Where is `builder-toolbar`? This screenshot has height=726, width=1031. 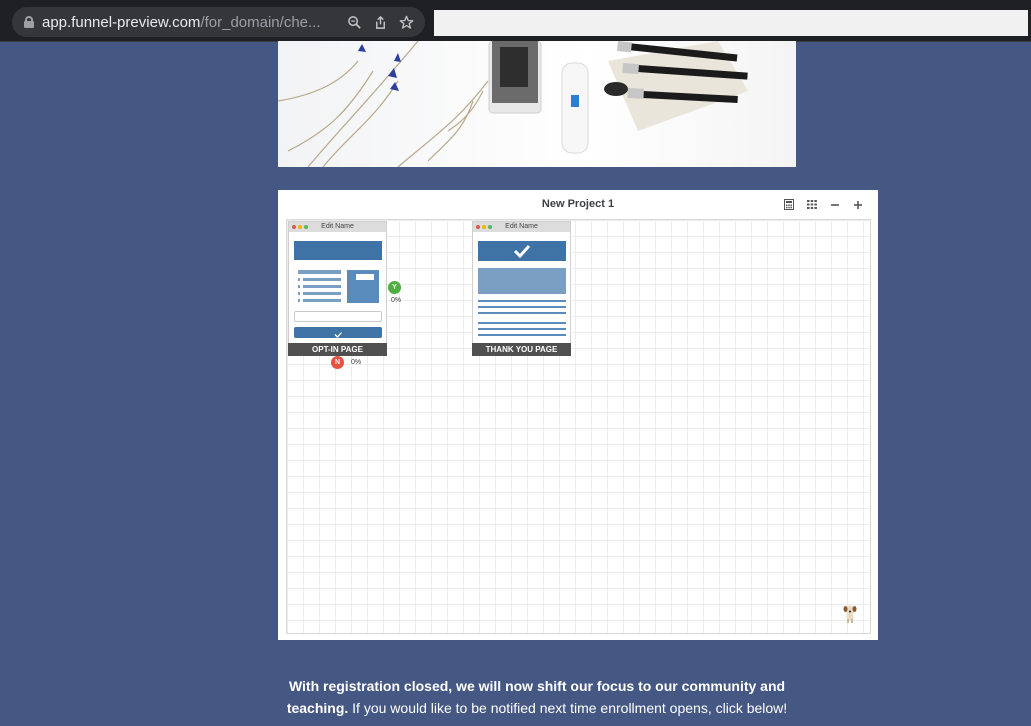 builder-toolbar is located at coordinates (823, 204).